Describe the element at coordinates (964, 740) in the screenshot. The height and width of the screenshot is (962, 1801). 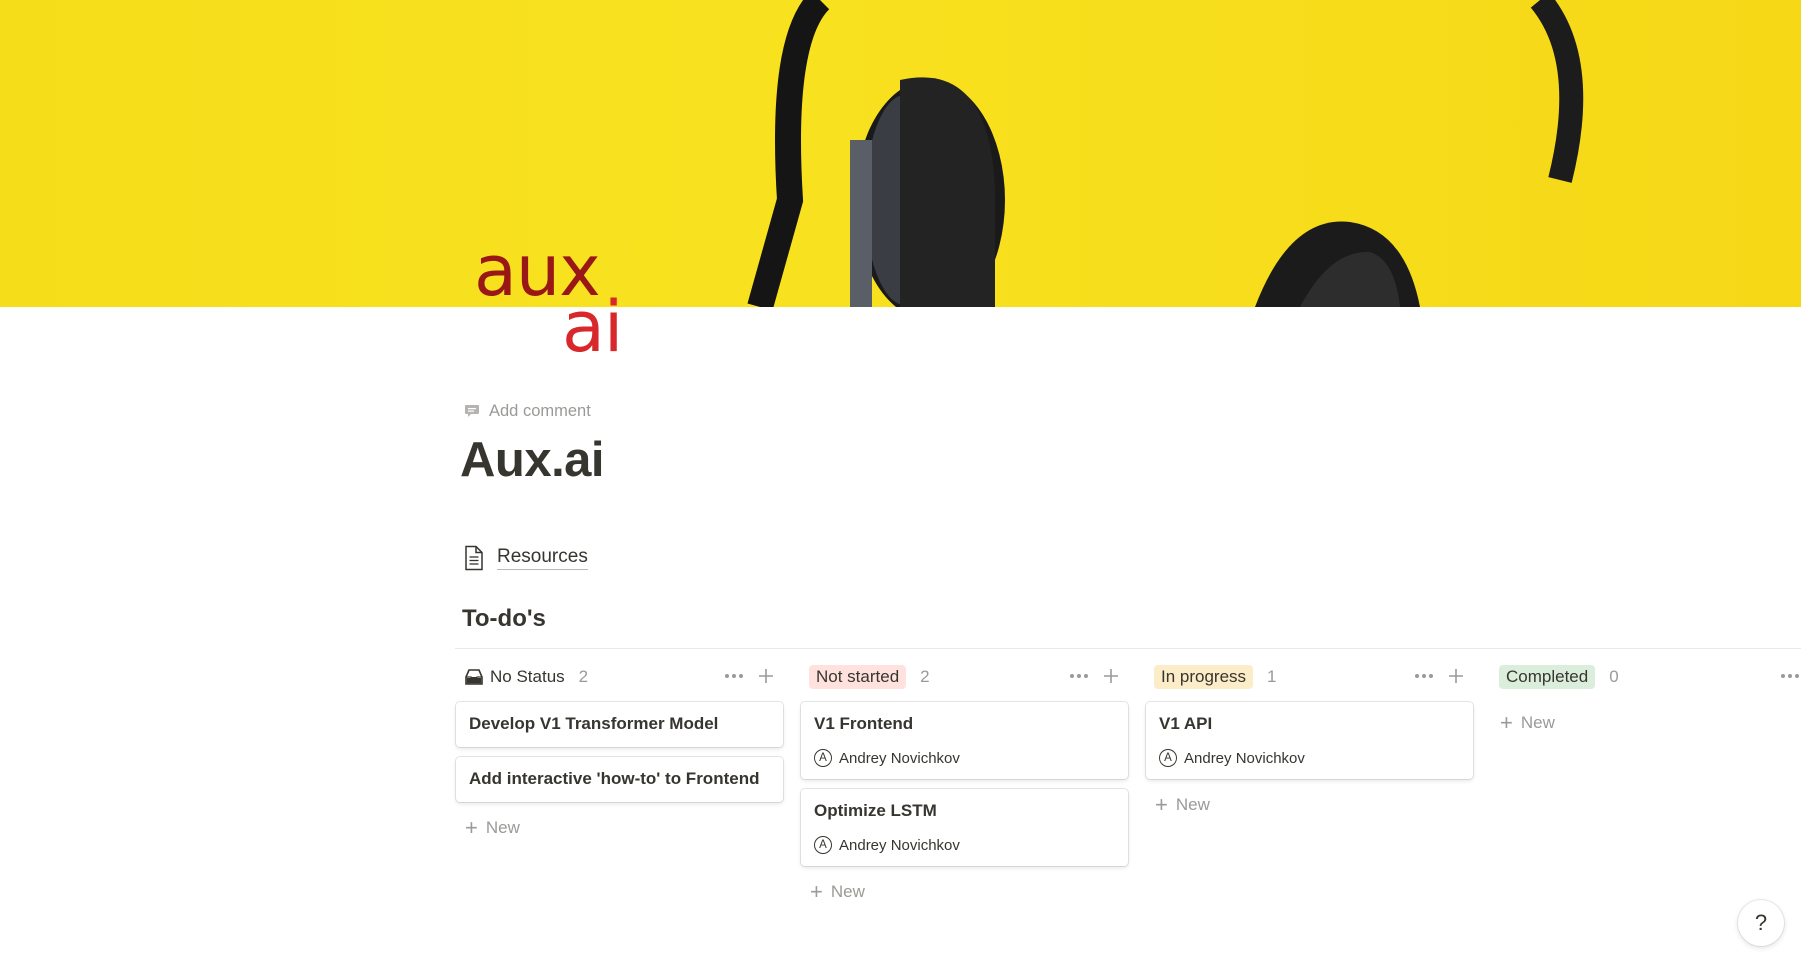
I see `board-card: V1 Frontend A Andrey Novichkov` at that location.